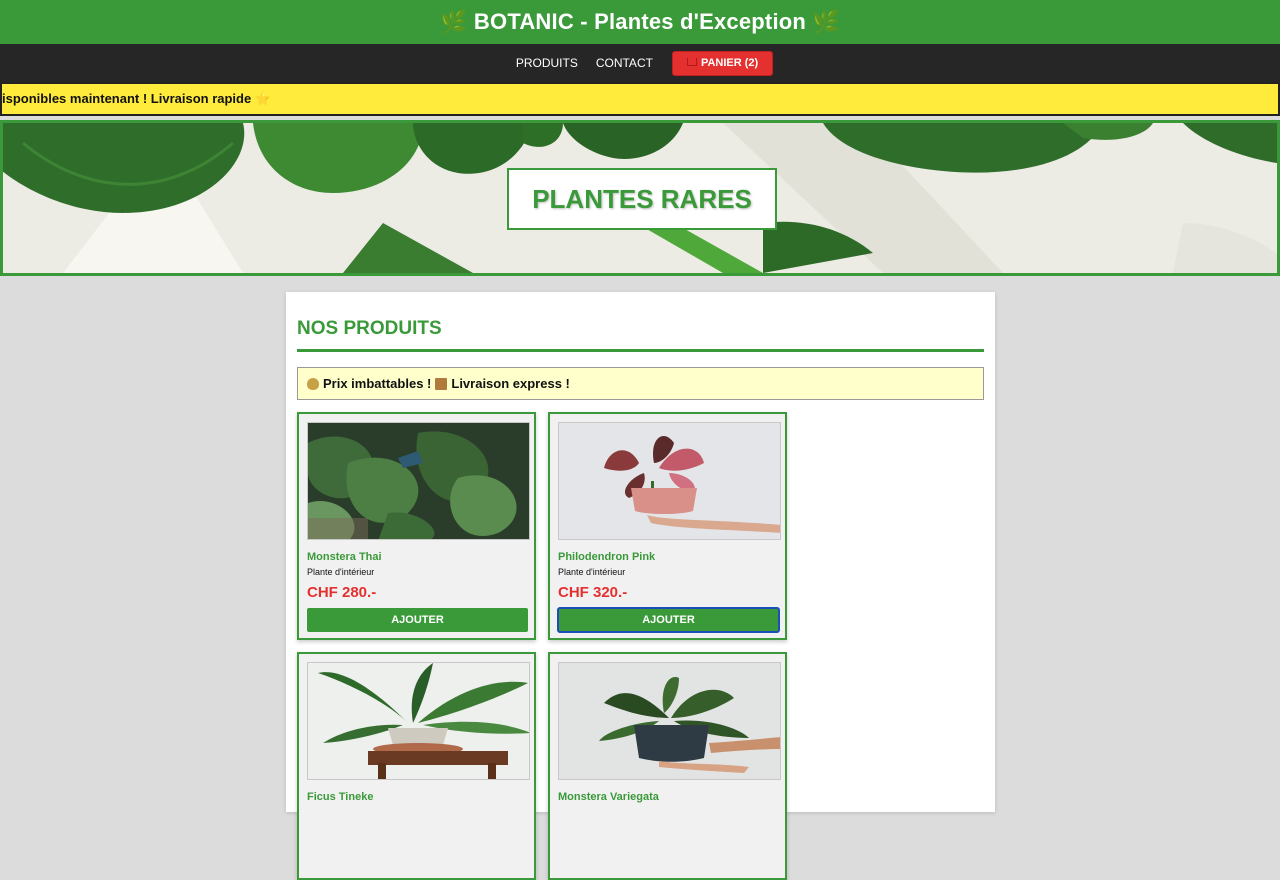 The image size is (1280, 880). I want to click on hero-title: PLANTES RARES, so click(642, 198).